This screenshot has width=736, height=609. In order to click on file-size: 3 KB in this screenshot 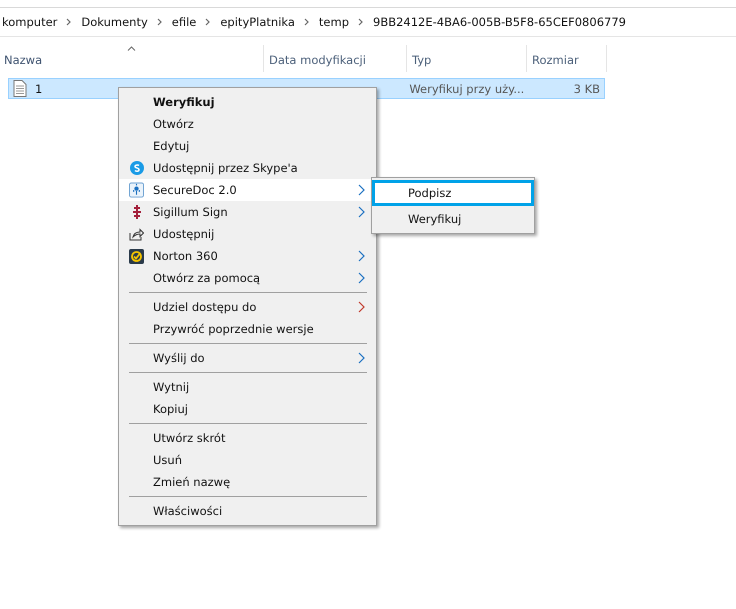, I will do `click(587, 89)`.